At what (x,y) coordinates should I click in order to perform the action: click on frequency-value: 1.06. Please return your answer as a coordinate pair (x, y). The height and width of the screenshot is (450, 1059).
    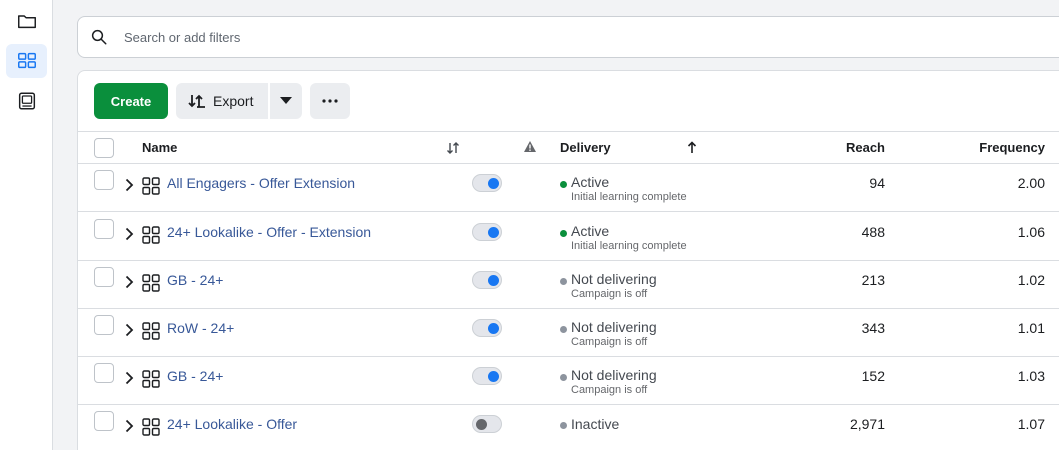
    Looking at the image, I should click on (1031, 232).